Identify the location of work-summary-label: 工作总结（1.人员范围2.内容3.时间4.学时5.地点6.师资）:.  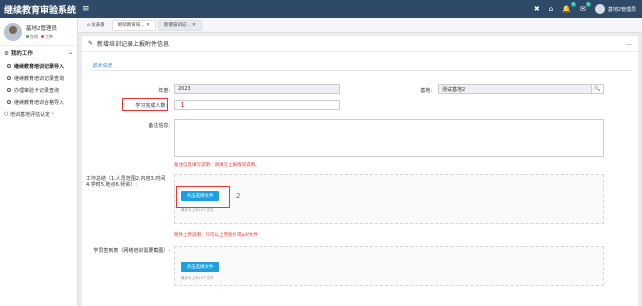
(126, 182).